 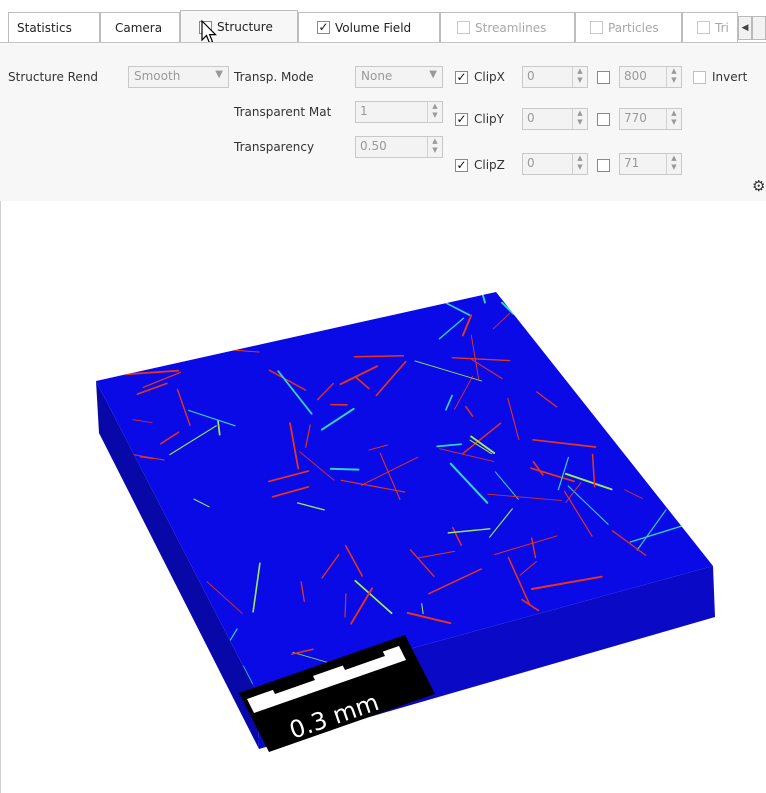 What do you see at coordinates (461, 119) in the screenshot?
I see `clipy-checkbox: ✓` at bounding box center [461, 119].